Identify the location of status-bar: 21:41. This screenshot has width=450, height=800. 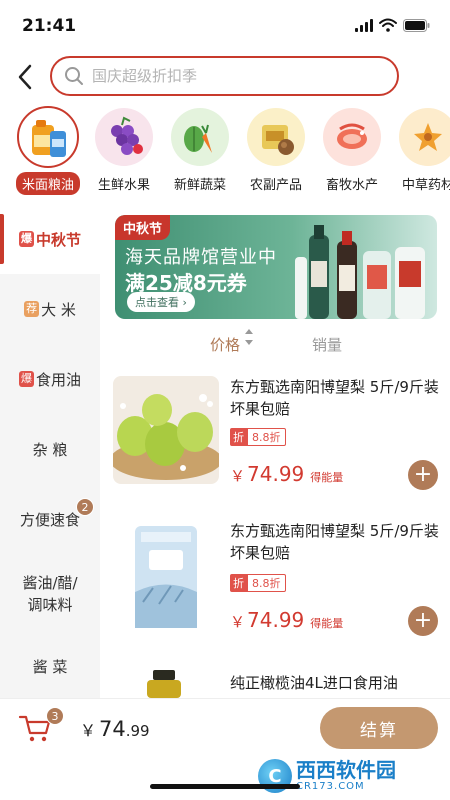
(225, 25).